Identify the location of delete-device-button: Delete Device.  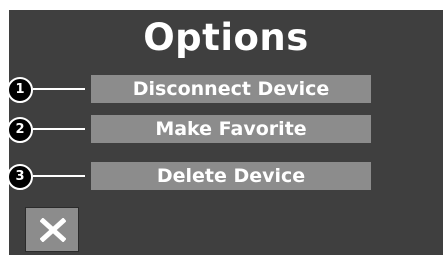
(231, 176).